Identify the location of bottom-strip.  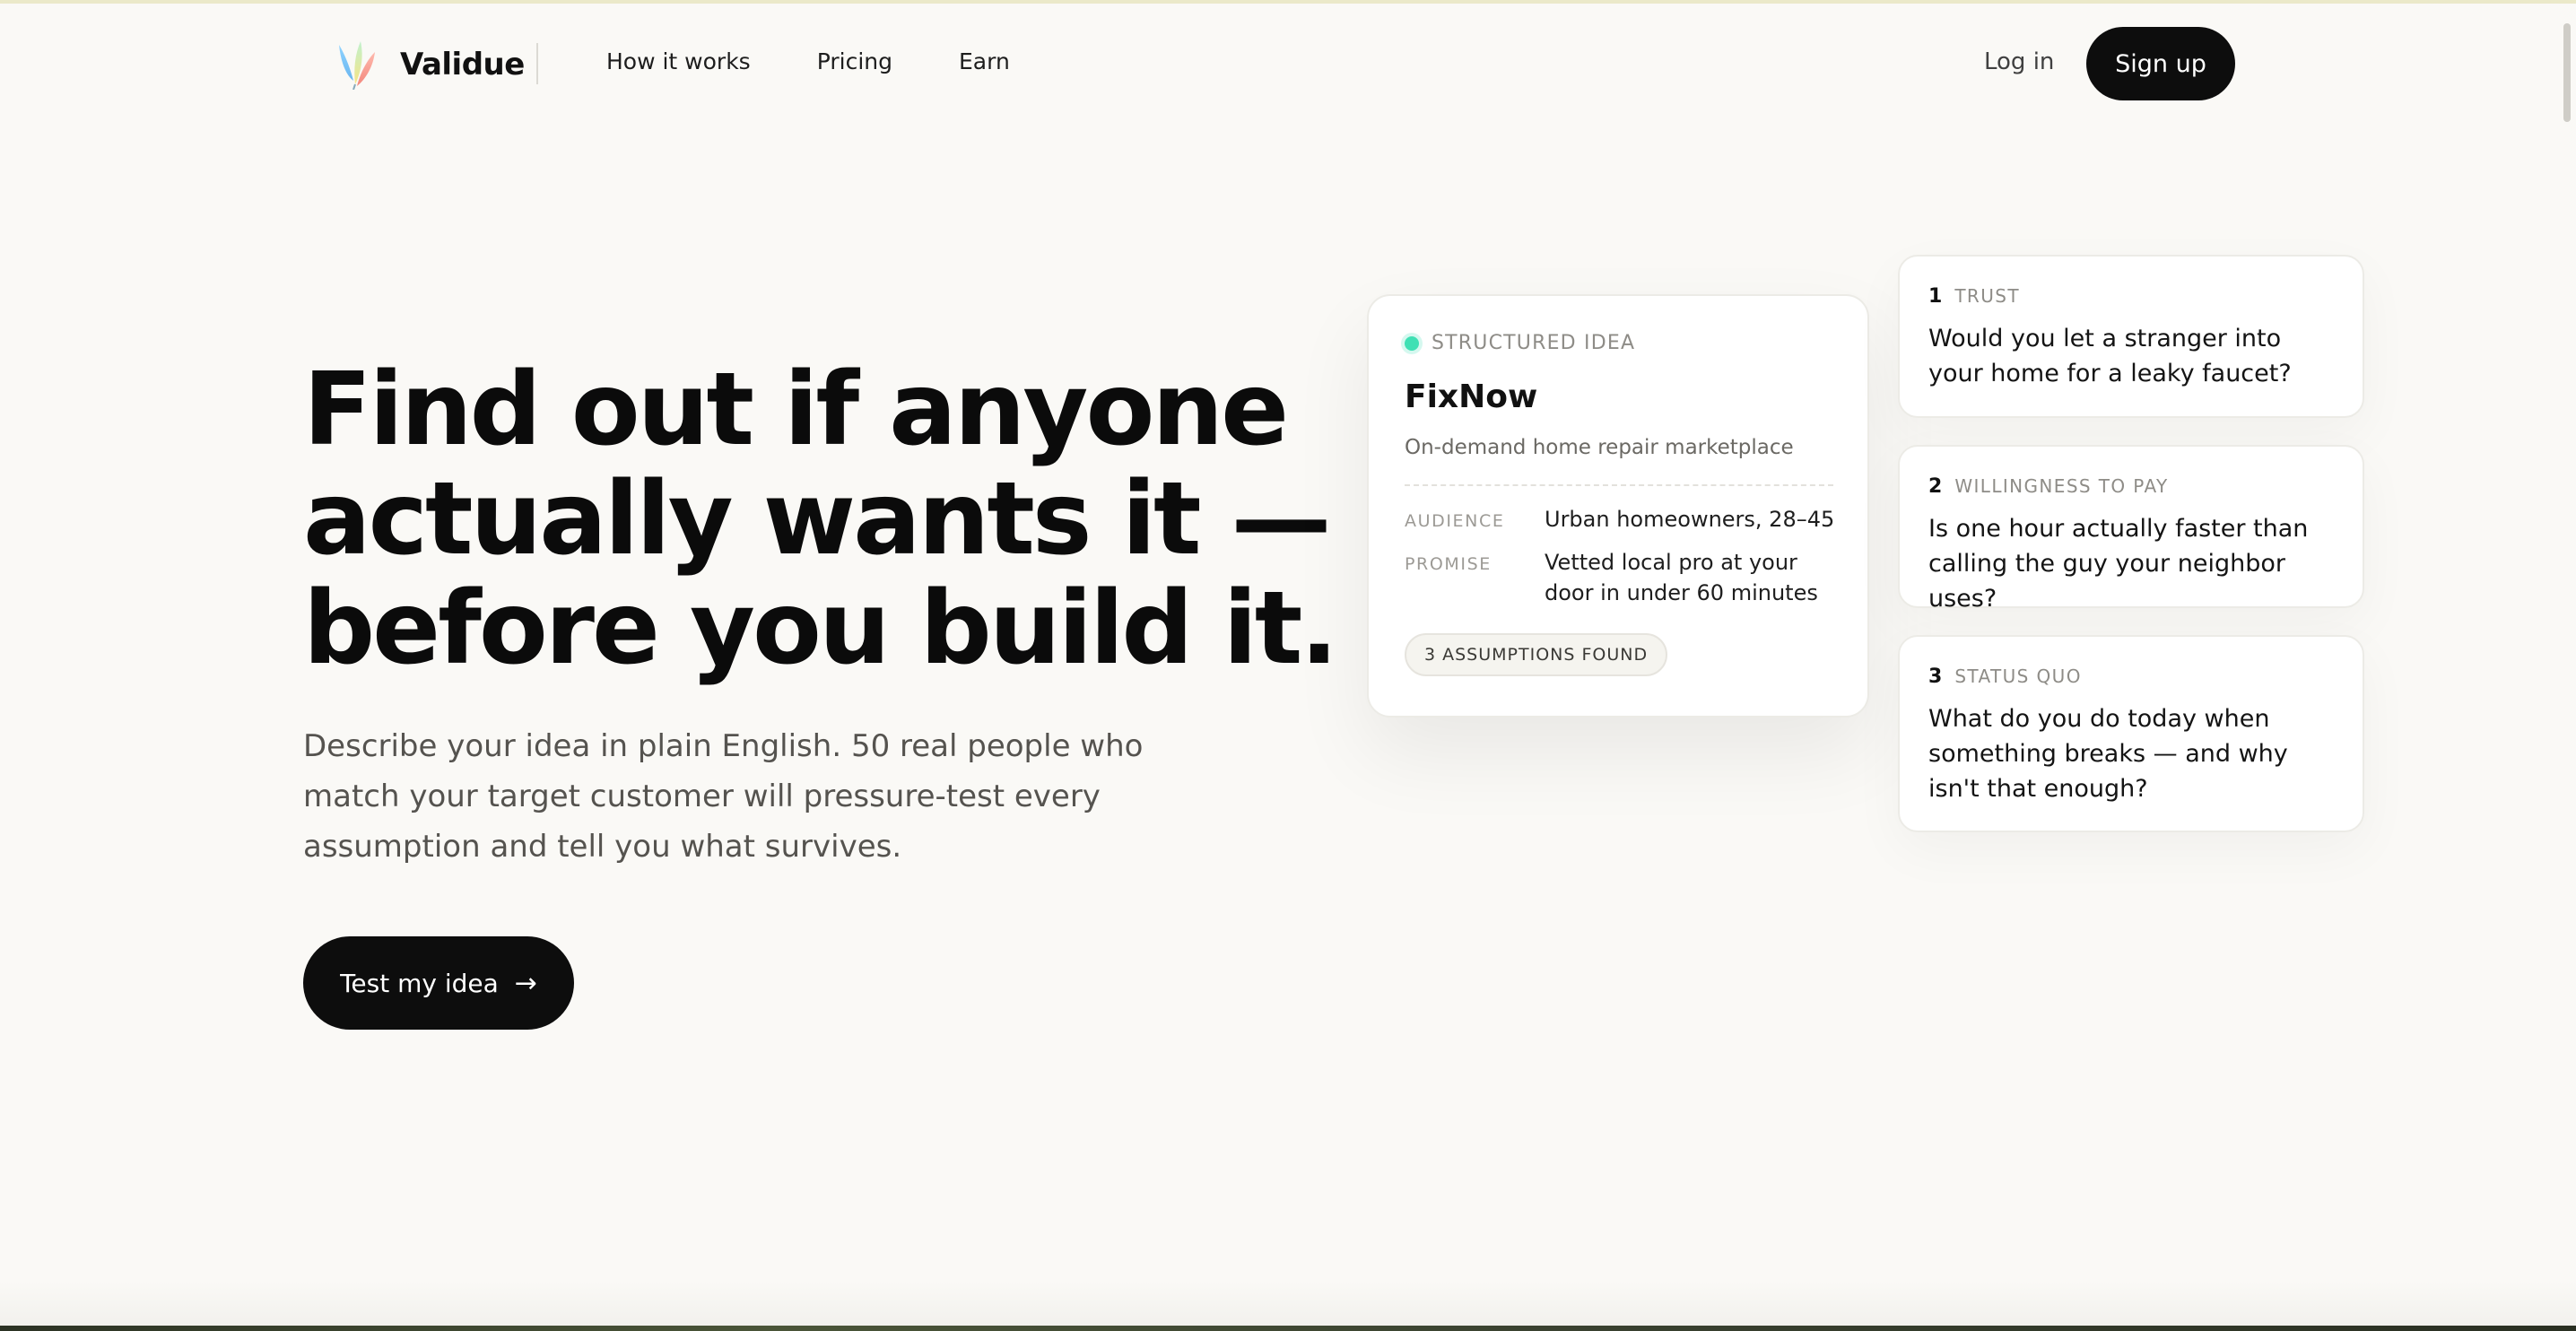
(1288, 1328).